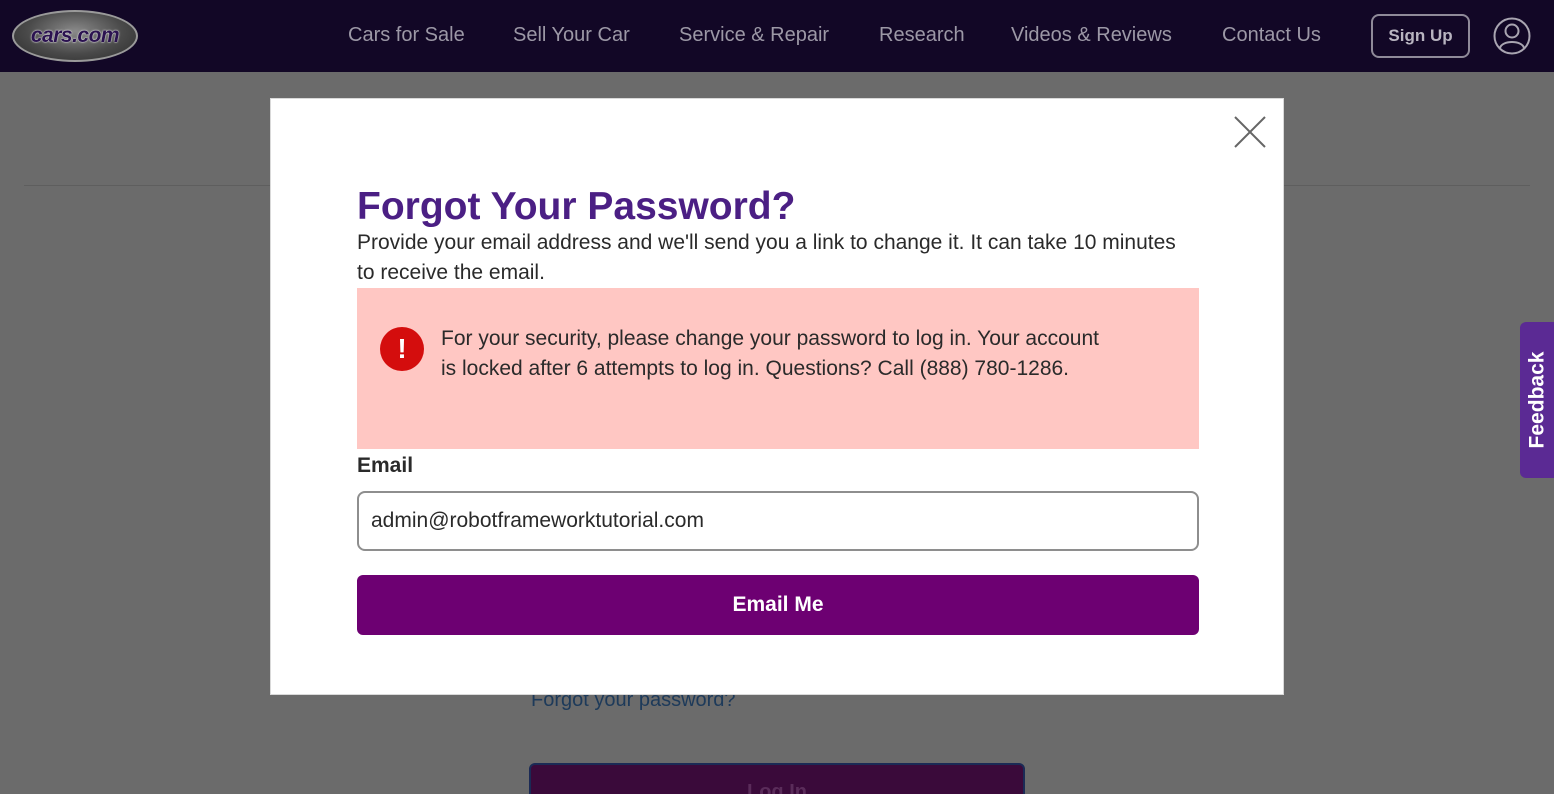 The image size is (1554, 794). I want to click on nav-contact-us: Contact Us, so click(1271, 35).